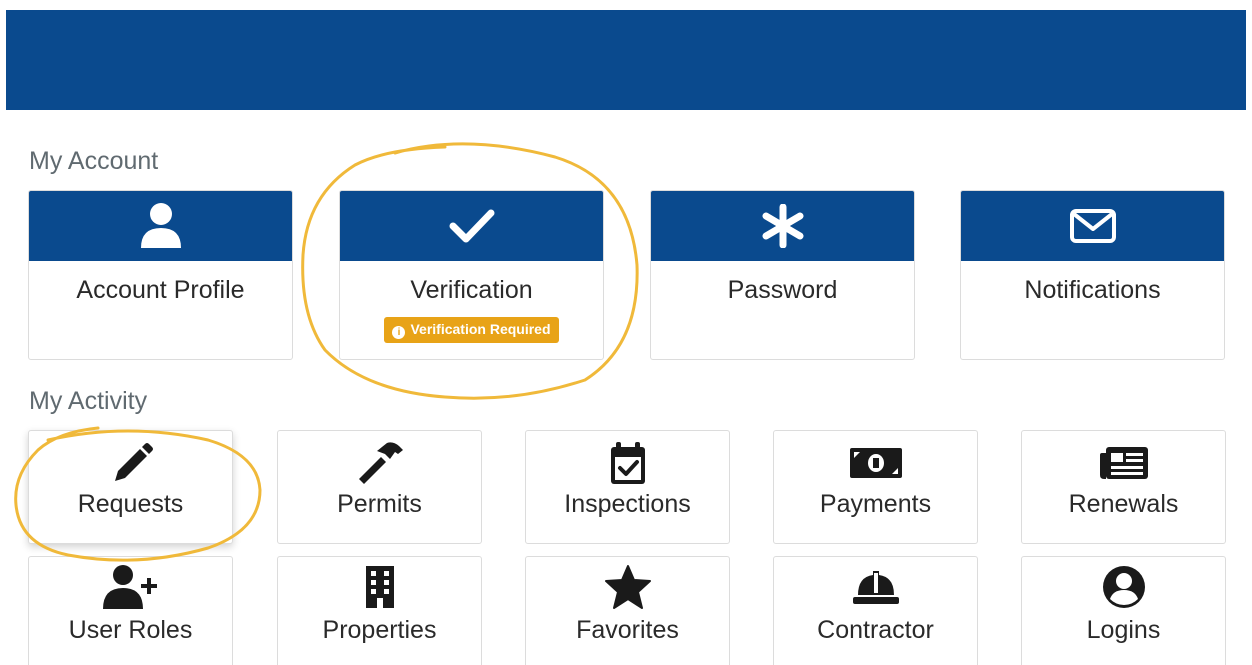 This screenshot has height=665, width=1252. What do you see at coordinates (471, 275) in the screenshot?
I see `account-card-verification: Verification i Verification Required` at bounding box center [471, 275].